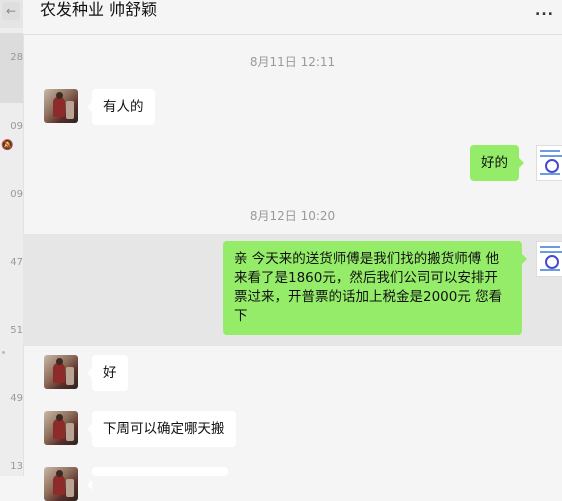 The width and height of the screenshot is (562, 501). Describe the element at coordinates (7, 145) in the screenshot. I see `mute-bell-icon: 🔕` at that location.